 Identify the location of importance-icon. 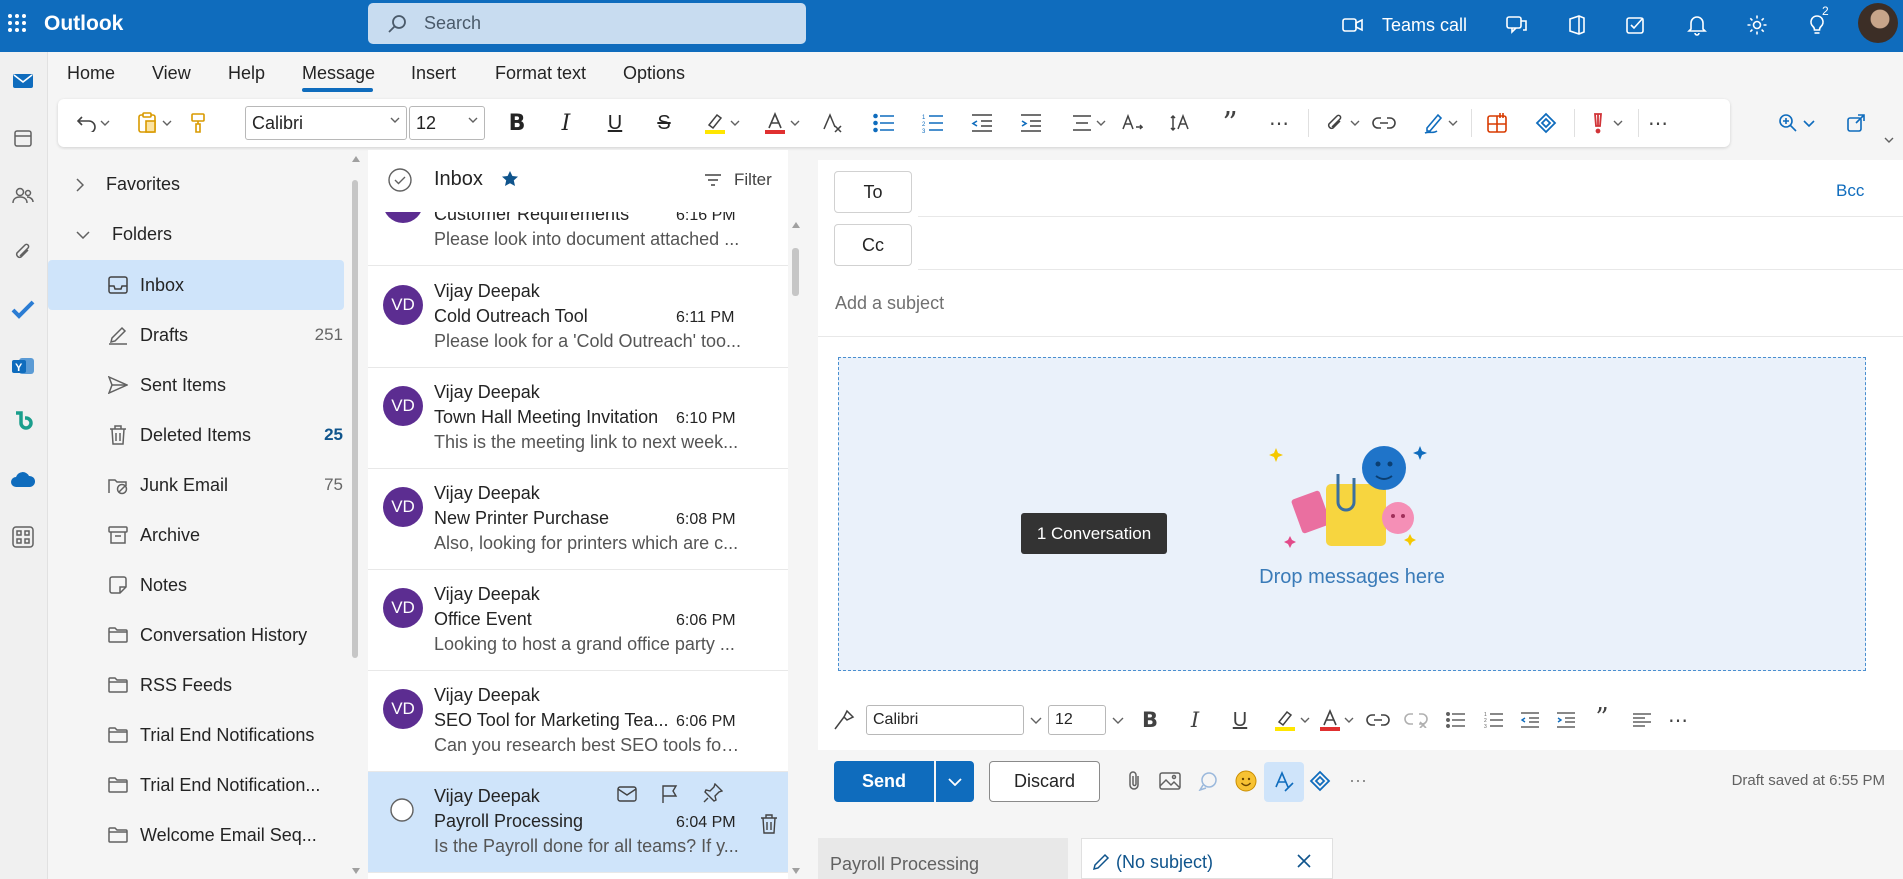
(1598, 123).